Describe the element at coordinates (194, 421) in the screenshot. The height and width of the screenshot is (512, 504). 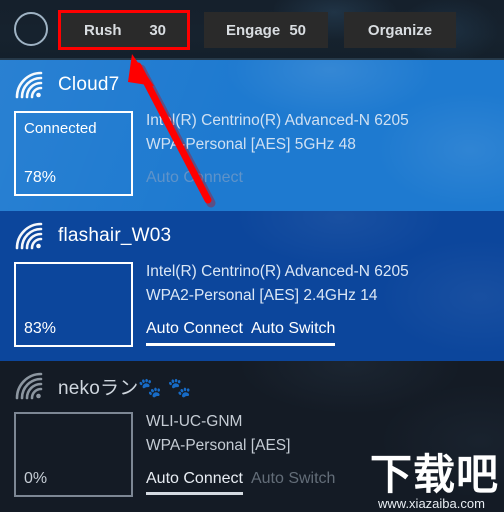
I see `adapter-name: WLI-UC-GNM` at that location.